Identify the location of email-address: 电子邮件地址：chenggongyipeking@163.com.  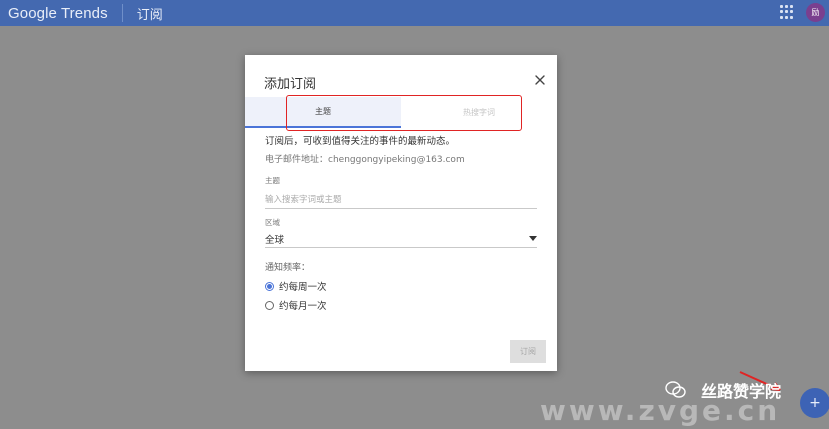
(365, 160).